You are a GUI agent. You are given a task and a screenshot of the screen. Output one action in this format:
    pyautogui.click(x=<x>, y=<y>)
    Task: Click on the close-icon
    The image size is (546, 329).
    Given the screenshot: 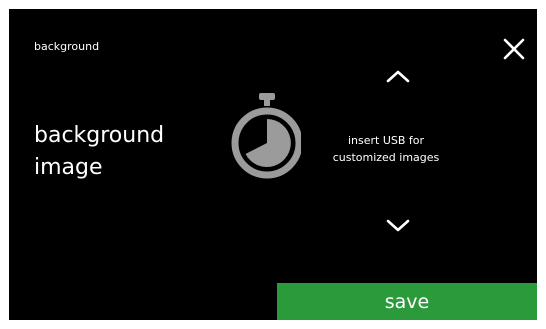 What is the action you would take?
    pyautogui.click(x=514, y=49)
    